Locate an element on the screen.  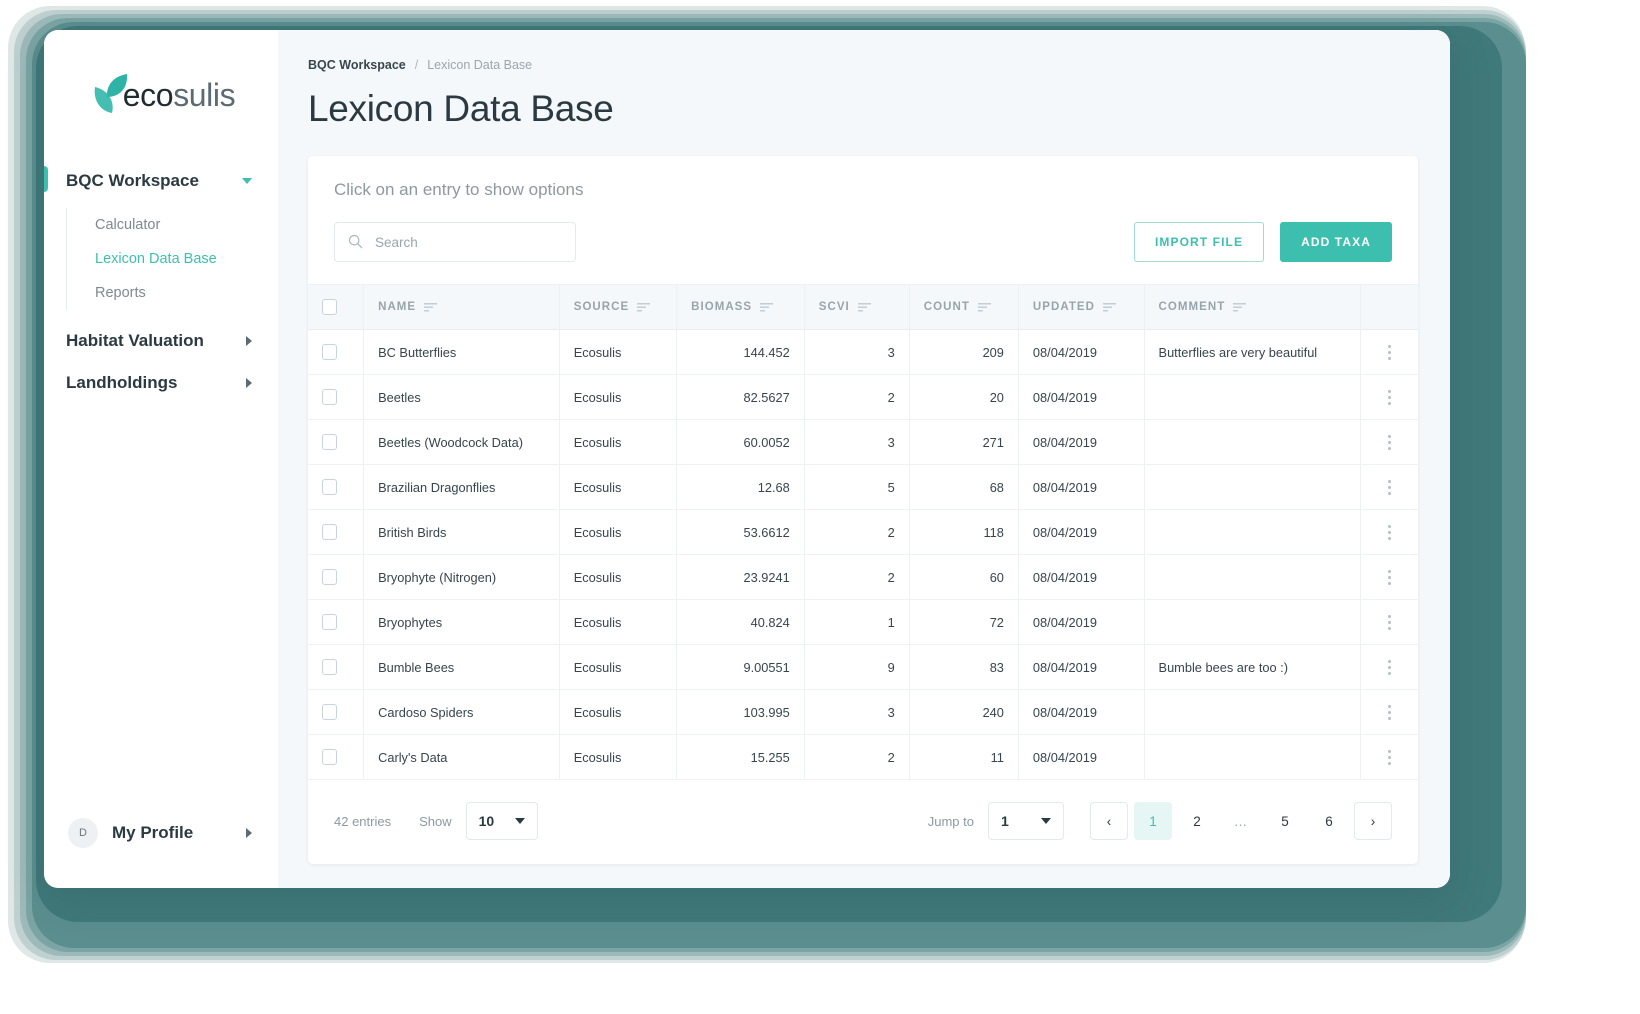
brand-logo: ecosulis is located at coordinates (161, 82).